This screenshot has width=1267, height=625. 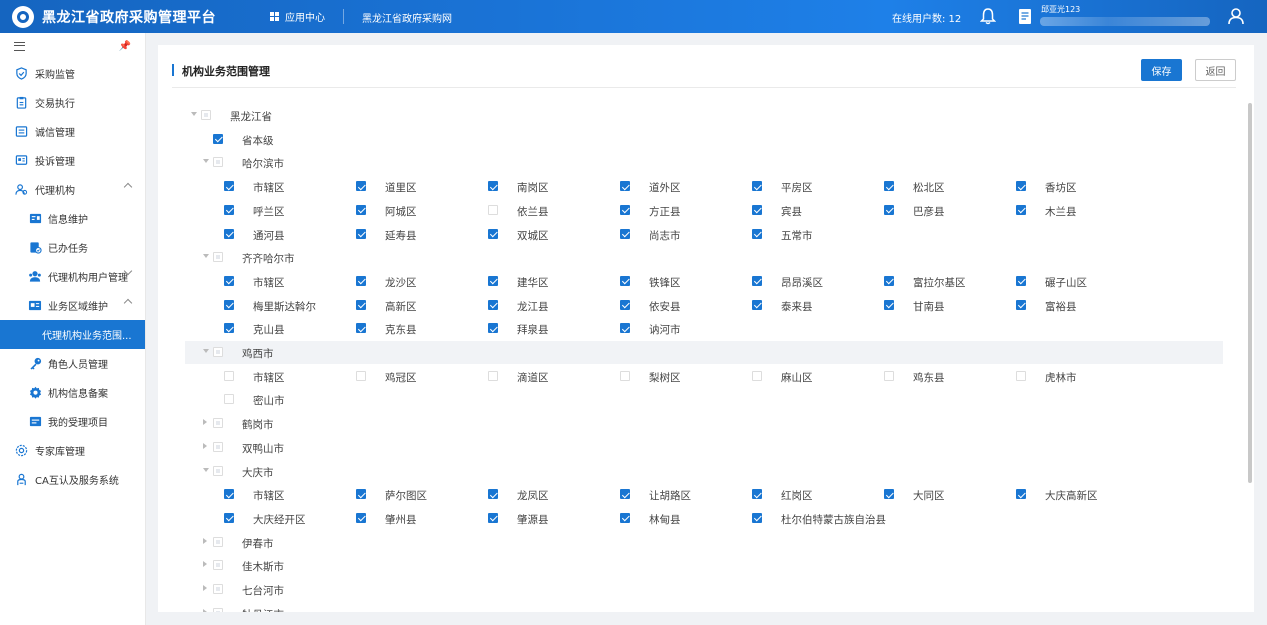 I want to click on district-item: 道里区, so click(x=421, y=186).